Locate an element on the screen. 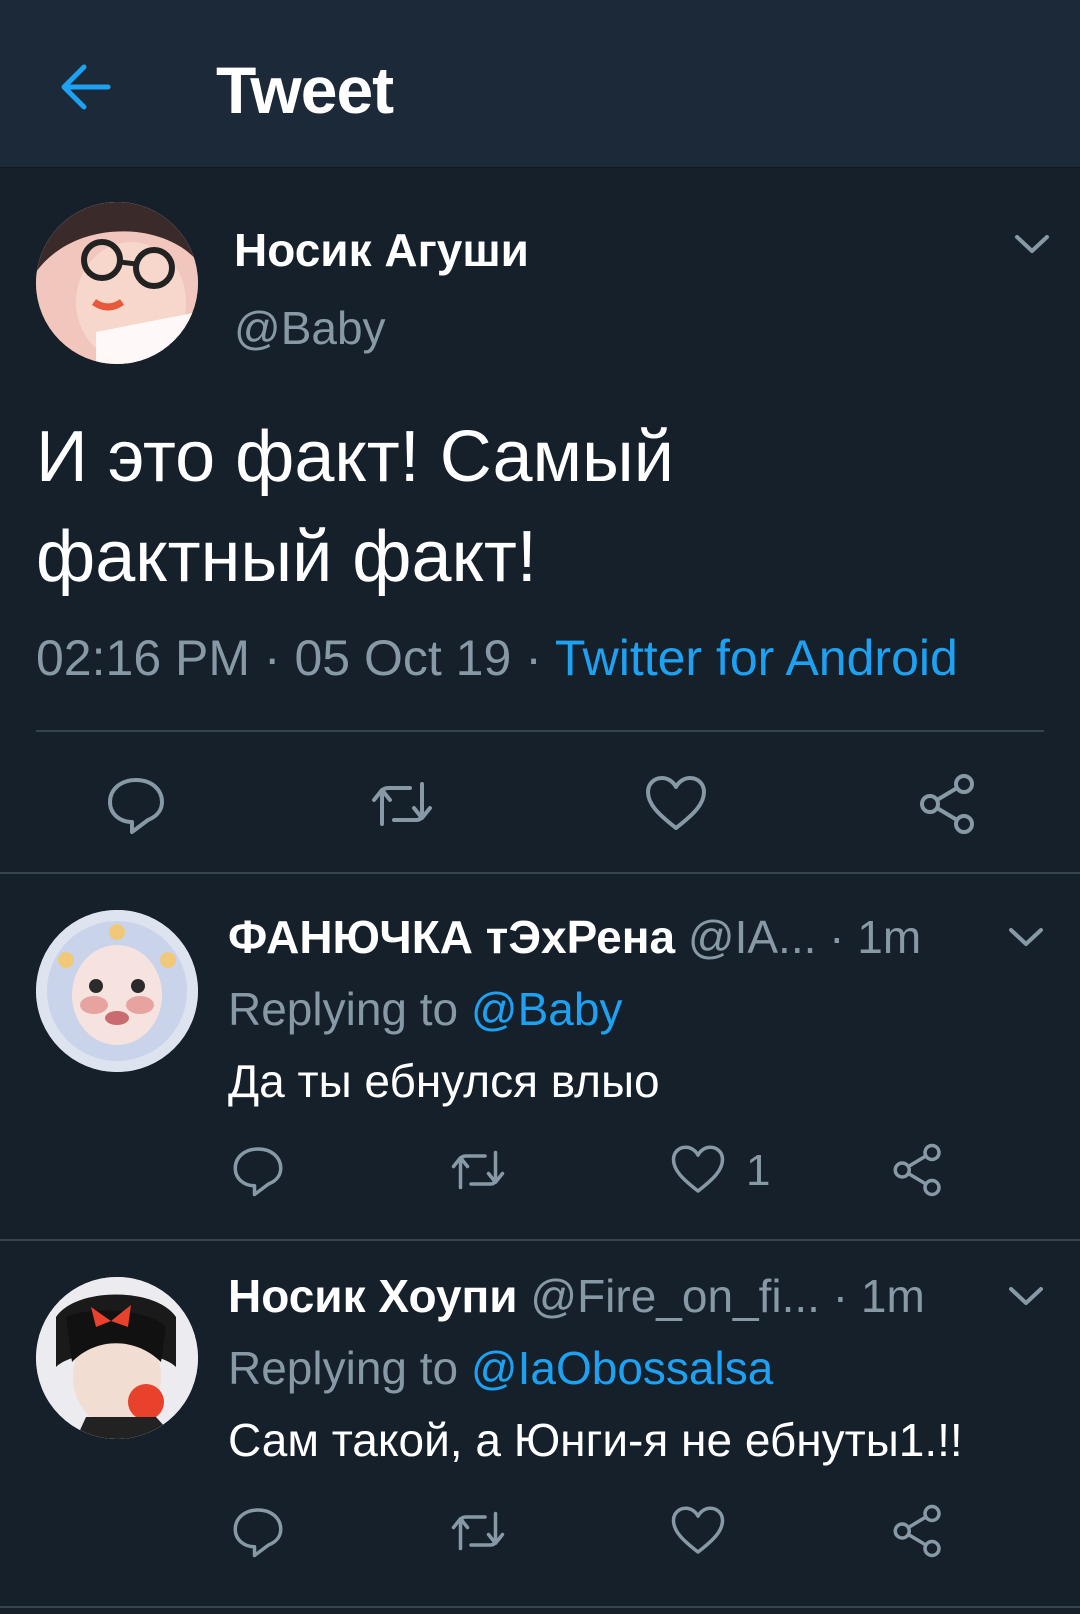 The height and width of the screenshot is (1614, 1080). reply-header: Носик Хоупи @Fire_on_fi... · 1m is located at coordinates (576, 1296).